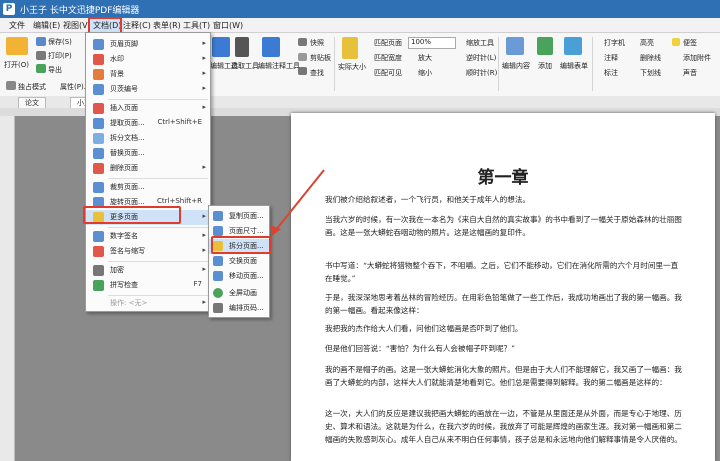 The image size is (720, 461). What do you see at coordinates (297, 202) in the screenshot?
I see `annotation-arrow` at bounding box center [297, 202].